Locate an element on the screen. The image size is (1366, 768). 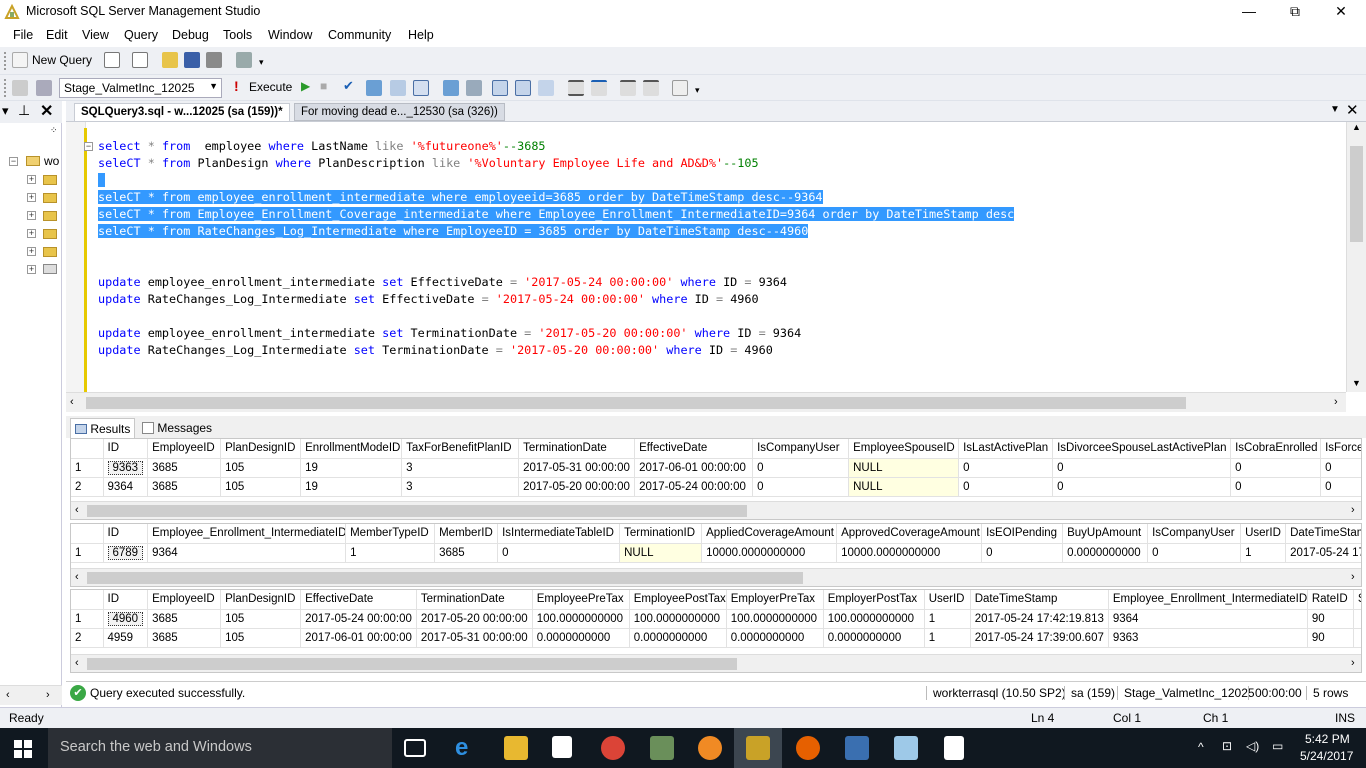
column-header: EnrollmentModeID is located at coordinates (351, 449).